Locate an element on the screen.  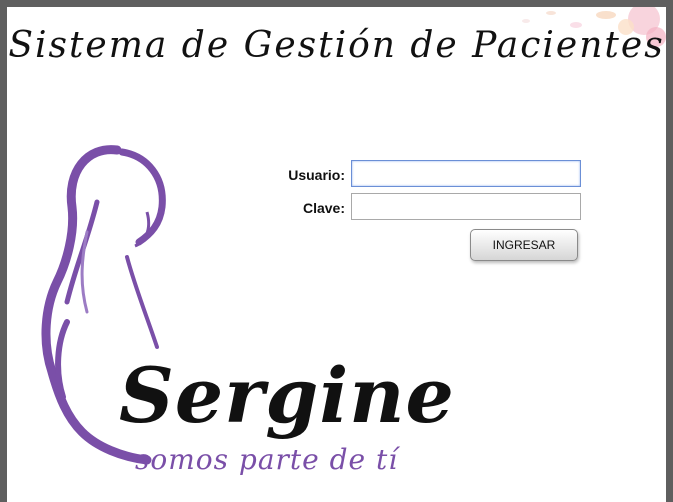
usuario-label: Usuario: is located at coordinates (316, 175).